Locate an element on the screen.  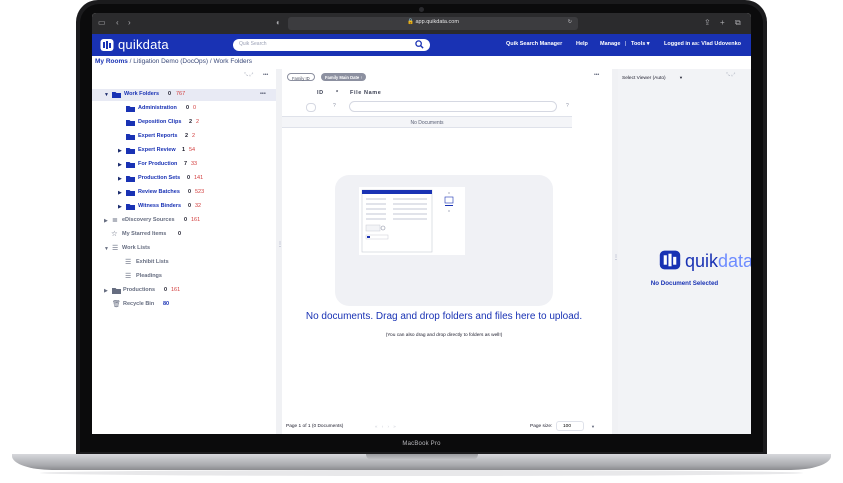
viewer-select: Select Viewer (Auto) ▼ is located at coordinates (652, 78).